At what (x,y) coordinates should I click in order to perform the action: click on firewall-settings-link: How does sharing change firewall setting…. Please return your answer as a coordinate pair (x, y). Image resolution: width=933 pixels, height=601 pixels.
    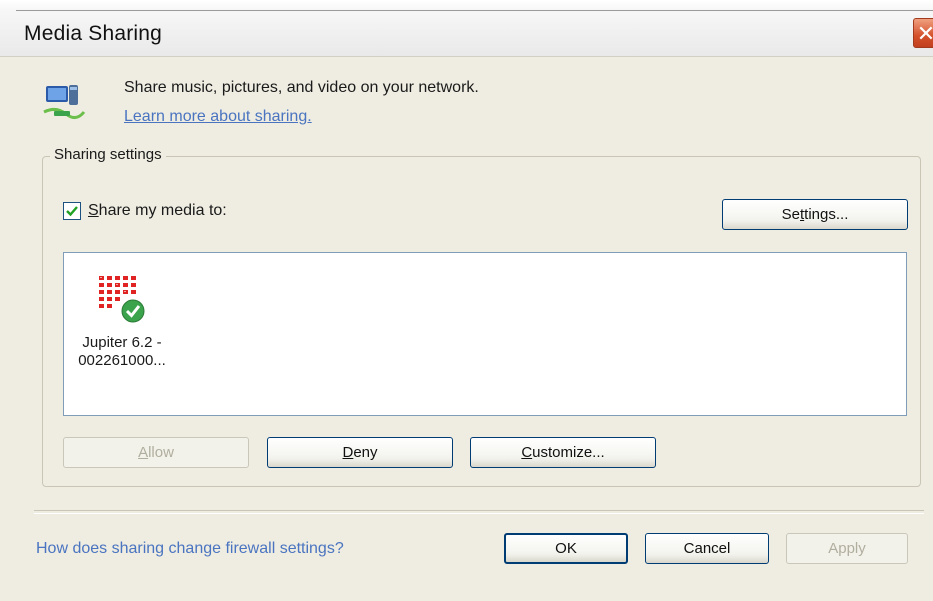
    Looking at the image, I should click on (190, 549).